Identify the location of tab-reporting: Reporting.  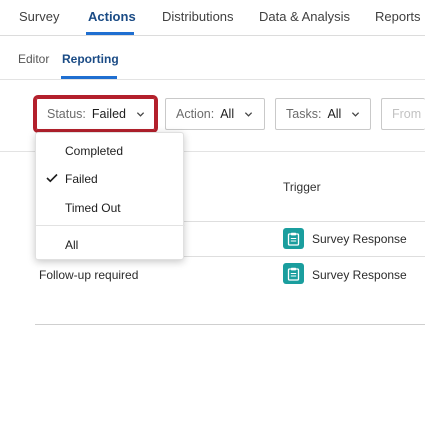
(90, 59).